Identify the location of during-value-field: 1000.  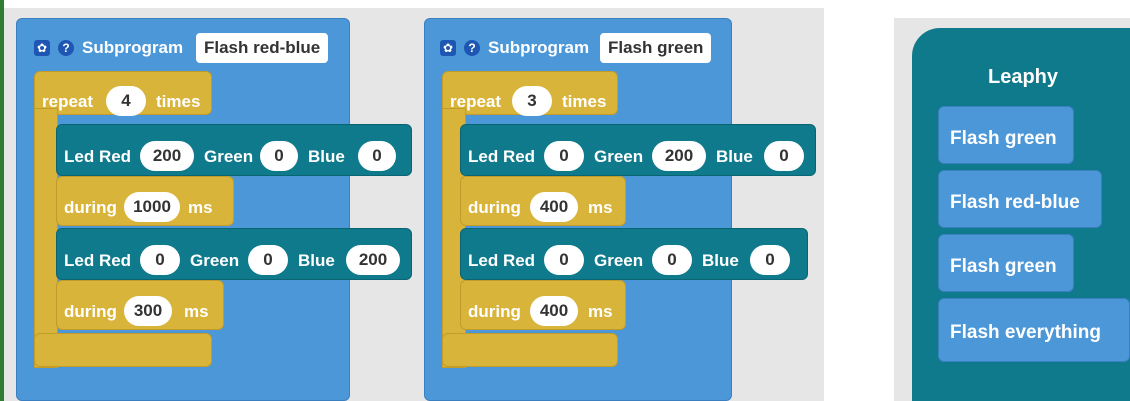
(152, 207).